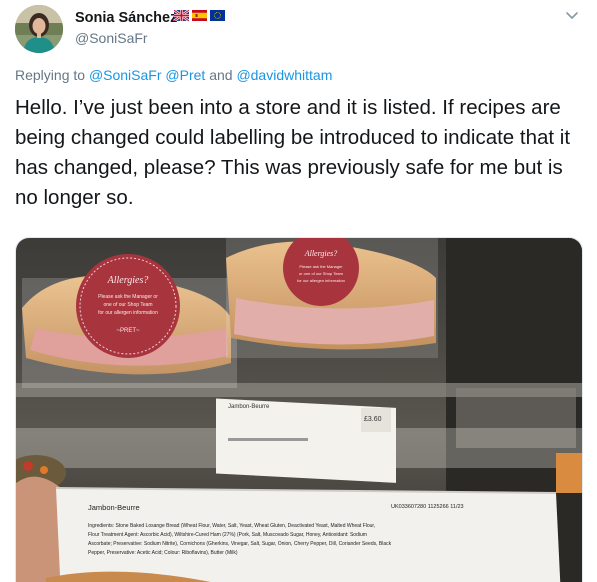 The height and width of the screenshot is (582, 597). I want to click on tag-1-line: one of our Shop Team, so click(127, 305).